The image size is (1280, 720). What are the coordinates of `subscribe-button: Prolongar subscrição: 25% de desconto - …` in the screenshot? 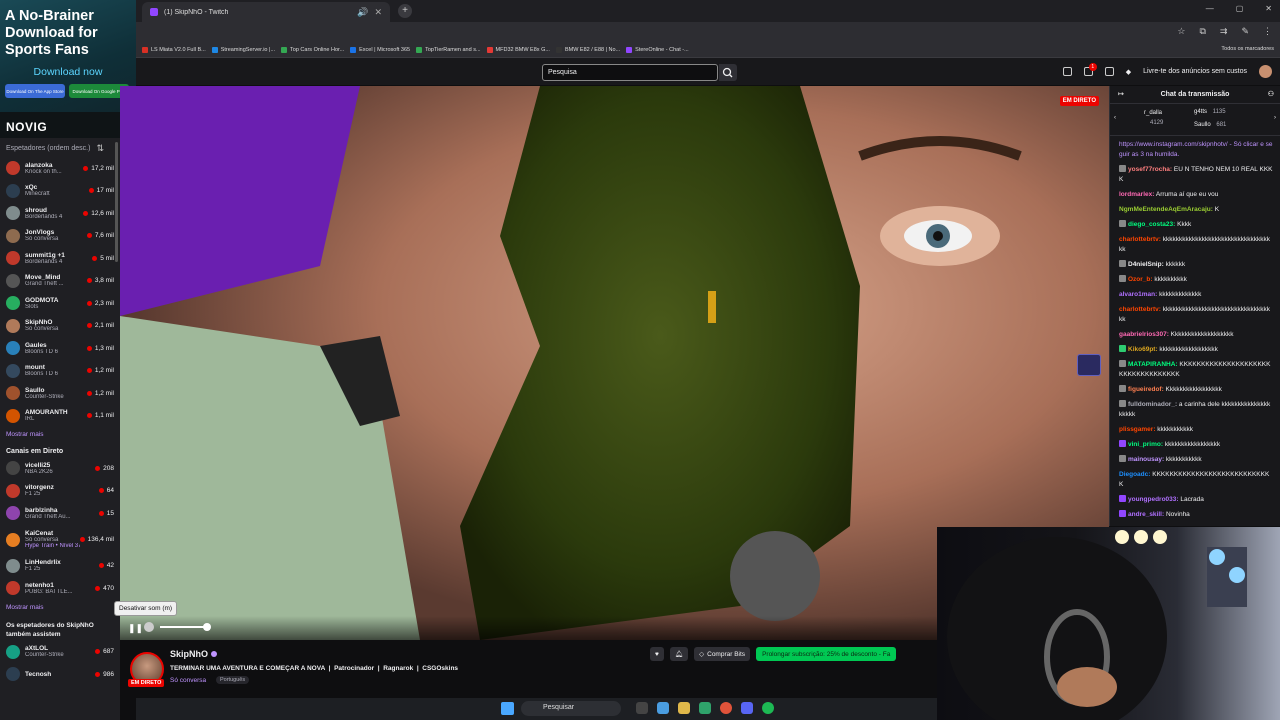 It's located at (826, 654).